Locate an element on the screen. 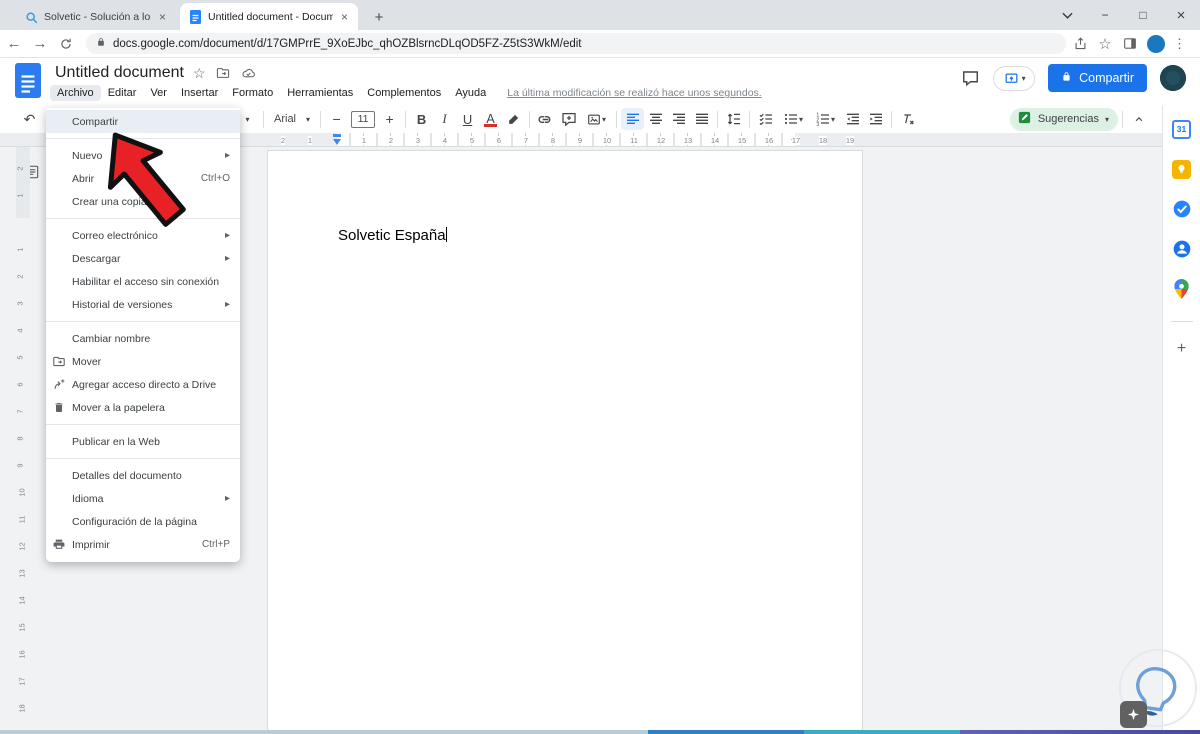 This screenshot has width=1200, height=734. text-color-button: A is located at coordinates (490, 119).